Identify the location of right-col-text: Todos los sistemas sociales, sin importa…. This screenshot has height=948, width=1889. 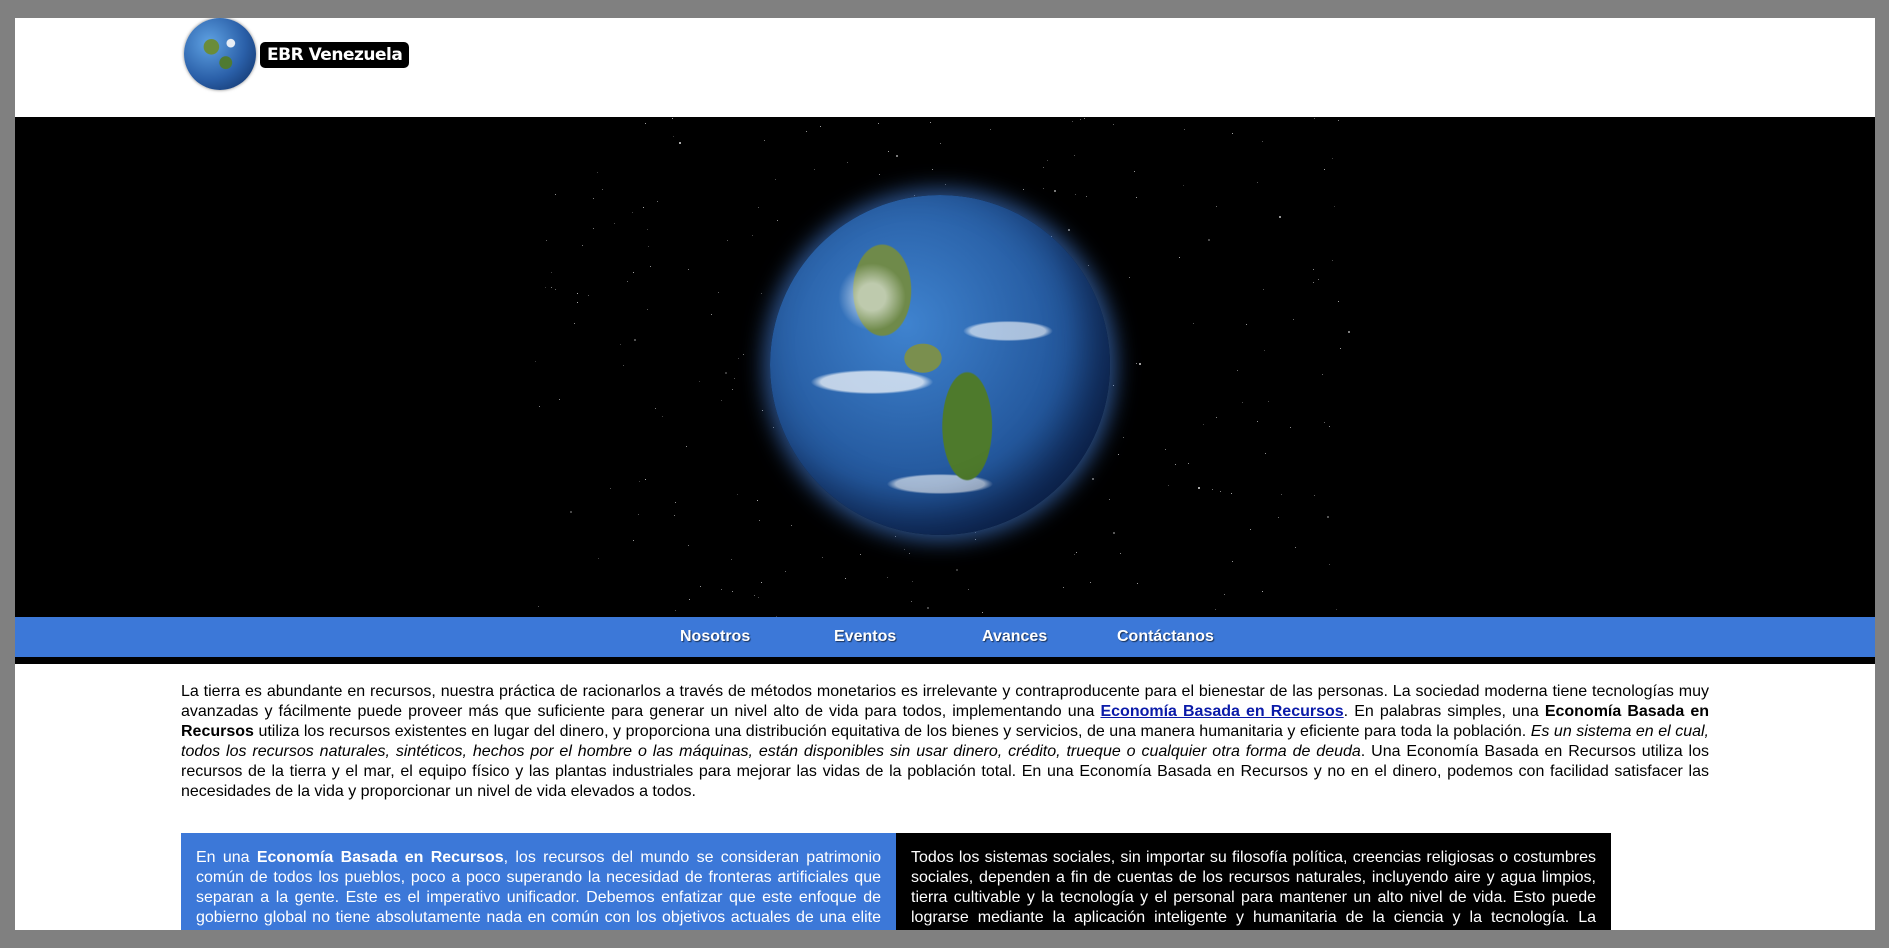
(1253, 889).